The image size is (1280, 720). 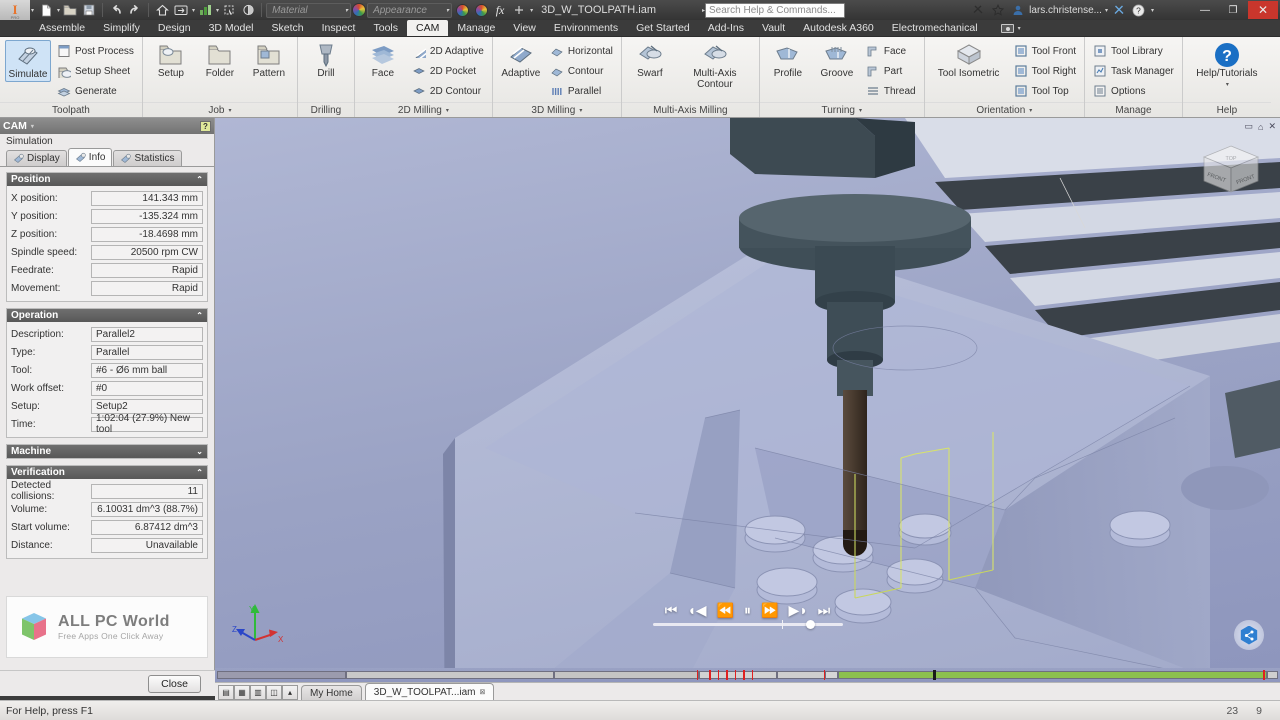 What do you see at coordinates (107, 179) in the screenshot?
I see `panel-section-header-position: Position ⌃` at bounding box center [107, 179].